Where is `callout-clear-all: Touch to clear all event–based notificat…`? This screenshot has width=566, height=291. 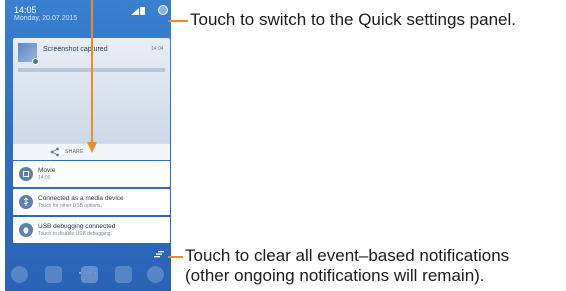
callout-clear-all: Touch to clear all event–based notificat… is located at coordinates (347, 266).